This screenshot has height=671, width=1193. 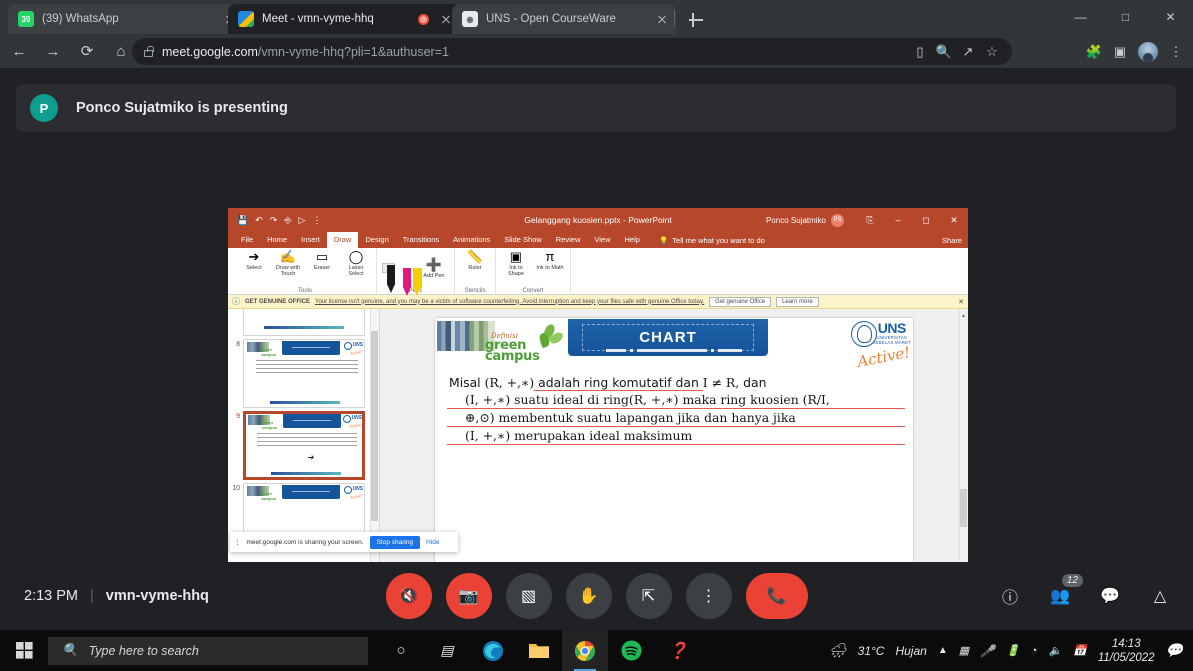 What do you see at coordinates (475, 261) in the screenshot?
I see `ruler-tool: 📏 Ruler` at bounding box center [475, 261].